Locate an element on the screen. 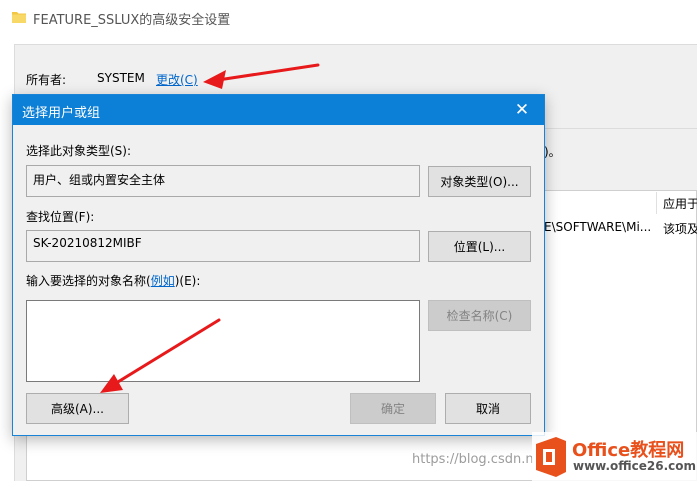 This screenshot has height=481, width=697. location-field: SK-20210812MIBF is located at coordinates (223, 246).